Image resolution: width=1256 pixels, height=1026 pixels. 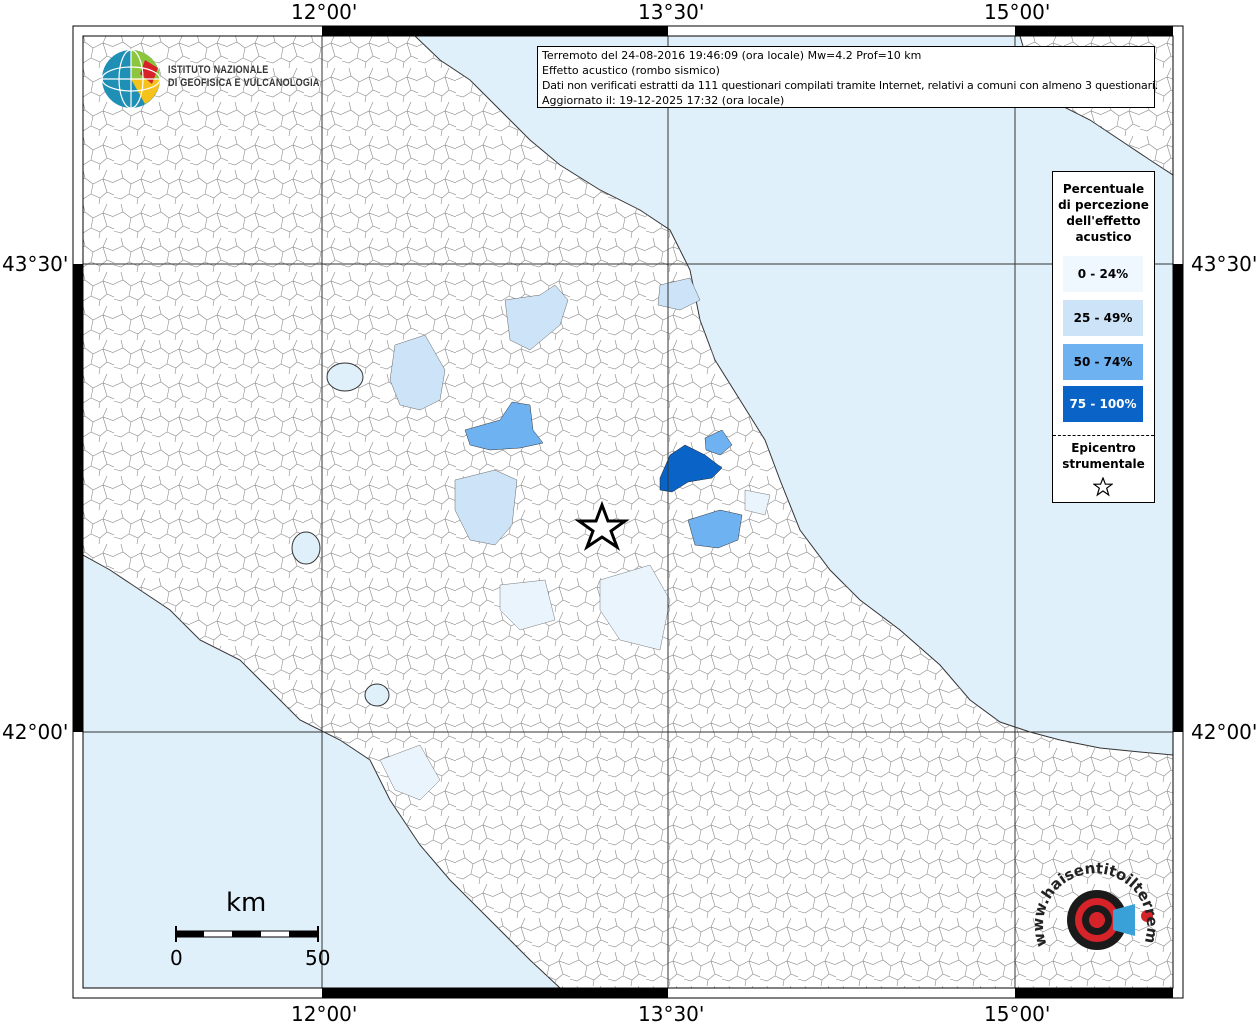 What do you see at coordinates (131, 79) in the screenshot?
I see `ingv-globe-logo` at bounding box center [131, 79].